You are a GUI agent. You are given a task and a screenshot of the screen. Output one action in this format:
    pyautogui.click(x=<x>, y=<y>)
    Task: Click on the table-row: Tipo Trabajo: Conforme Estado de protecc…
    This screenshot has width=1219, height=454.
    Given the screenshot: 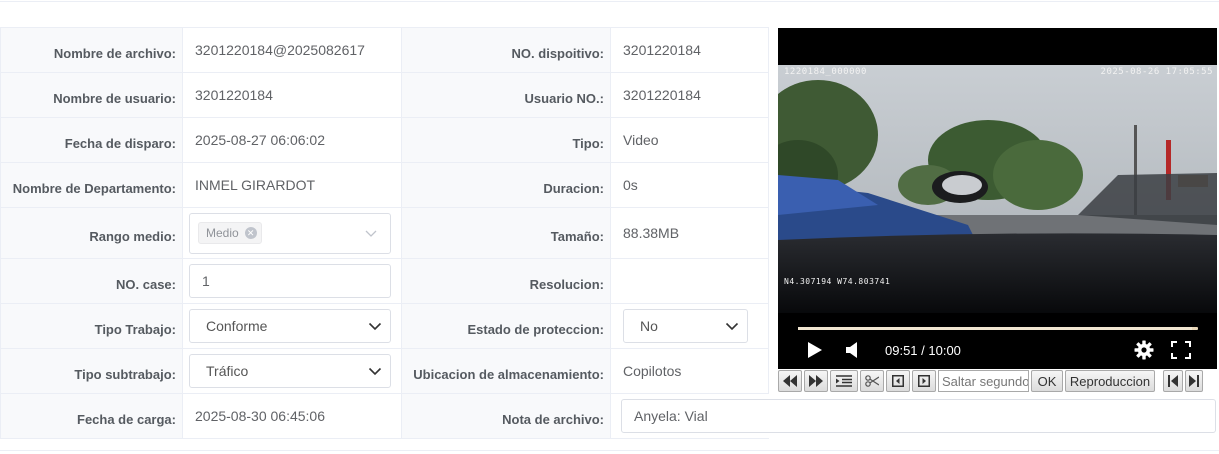 What is the action you would take?
    pyautogui.click(x=384, y=326)
    